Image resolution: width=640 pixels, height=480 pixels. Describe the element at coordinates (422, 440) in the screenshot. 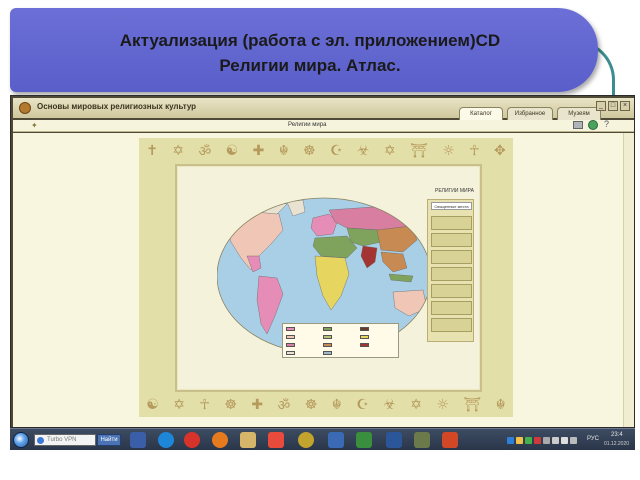

I see `religion-app-icon` at that location.